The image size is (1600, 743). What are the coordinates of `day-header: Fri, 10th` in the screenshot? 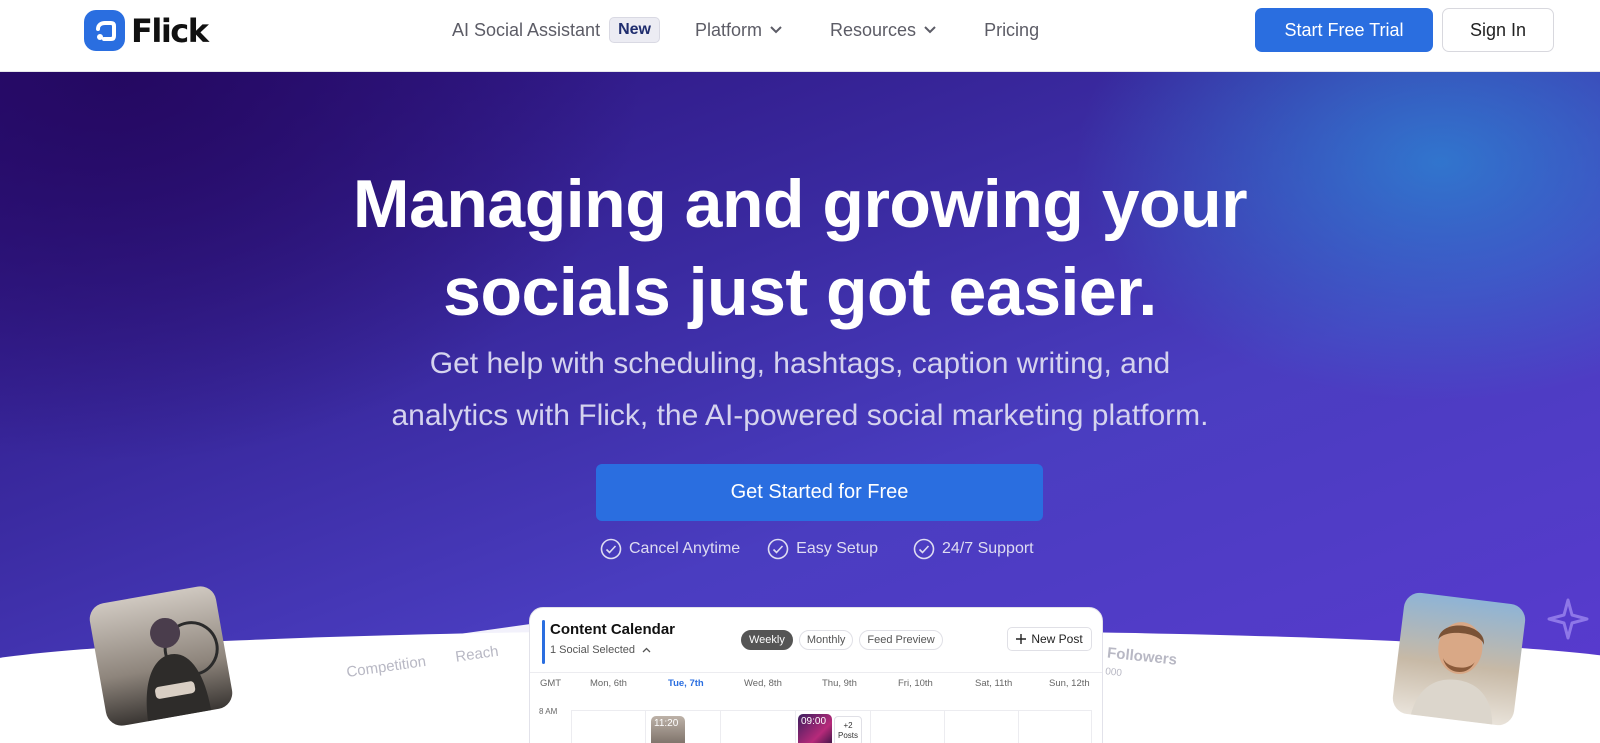 It's located at (915, 683).